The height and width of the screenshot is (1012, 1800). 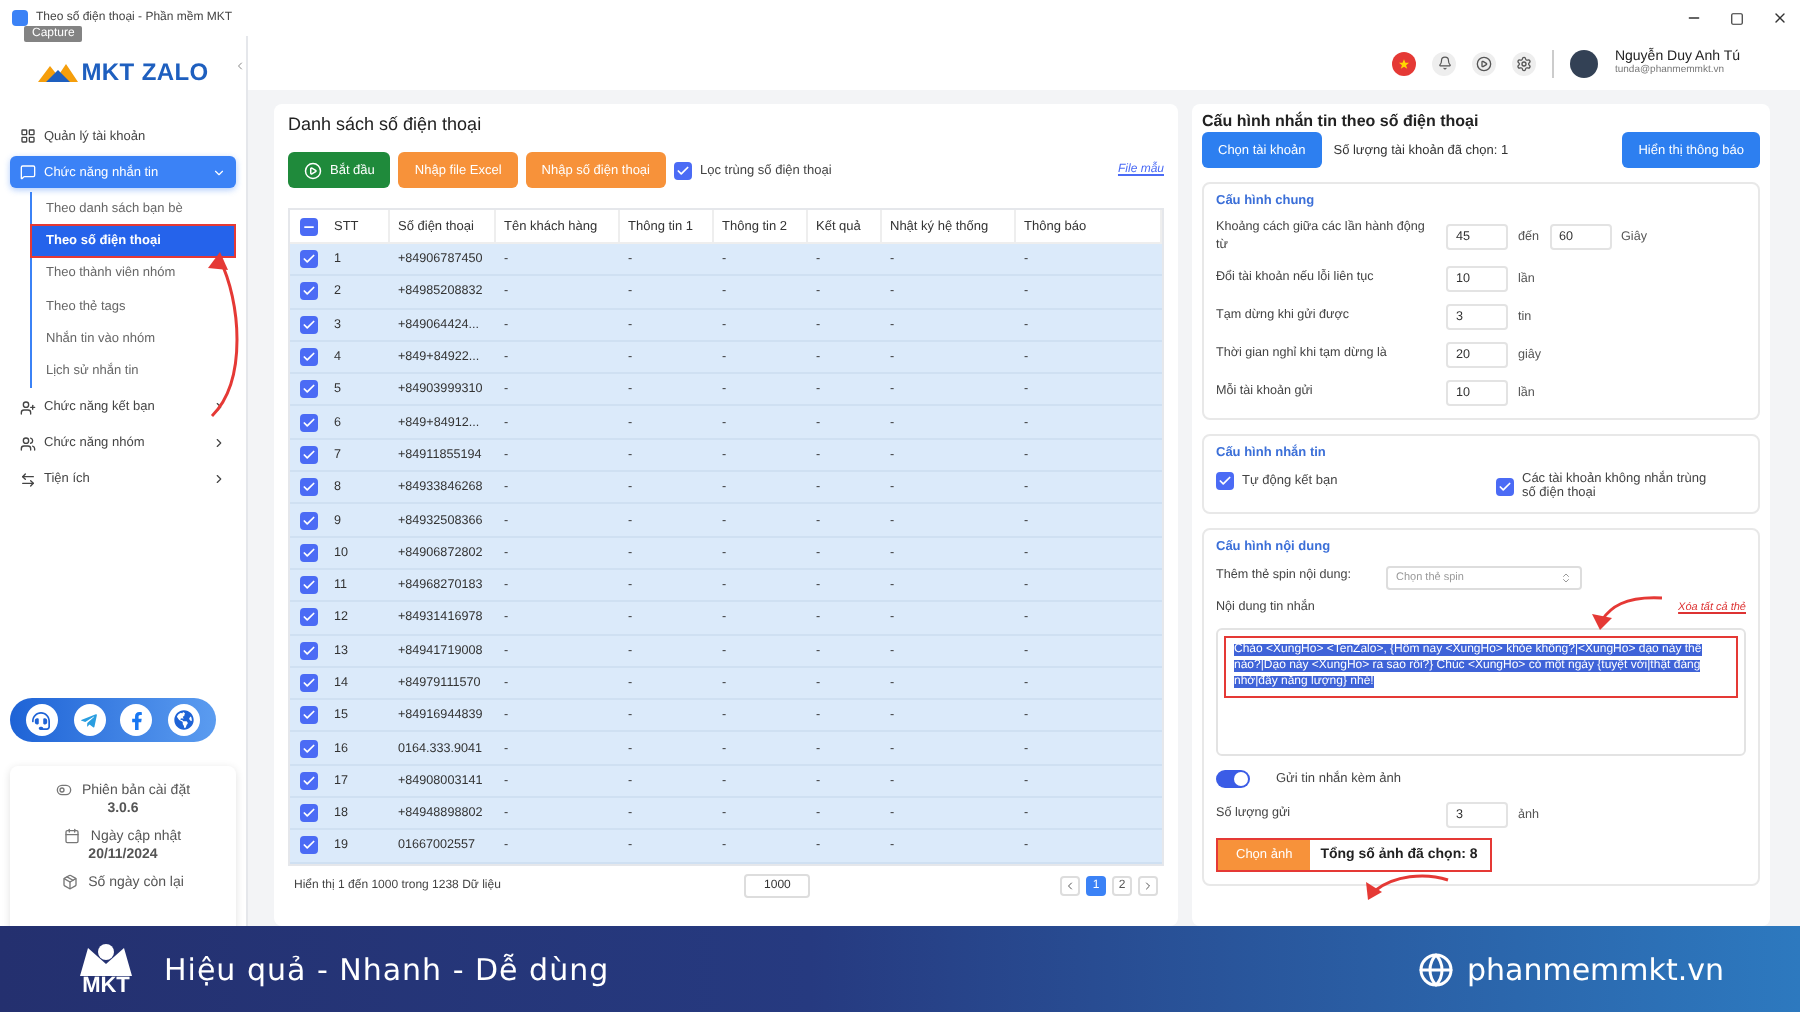 I want to click on panel-title: Cấu hình nhắn tin theo số điện thoại, so click(x=1341, y=121).